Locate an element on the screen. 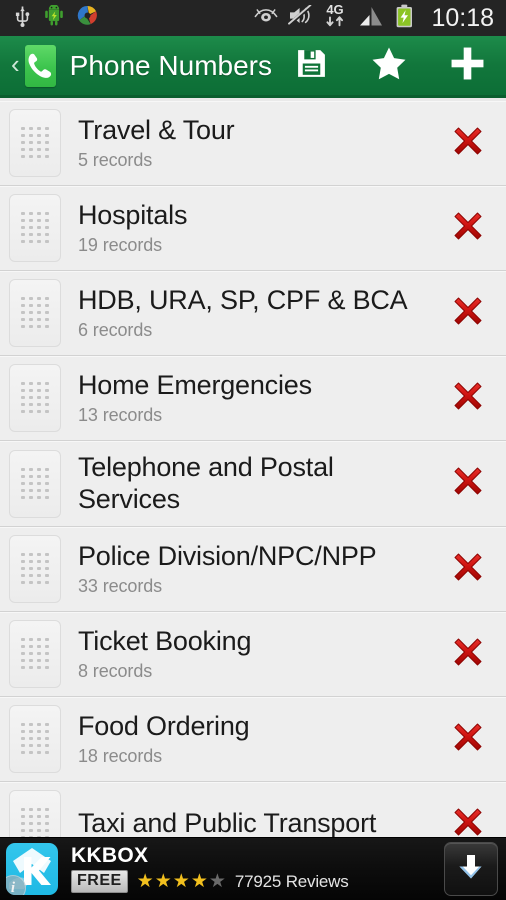 Image resolution: width=506 pixels, height=900 pixels. ad-text-block: KKBOX FREE ★ ★ ★ ★ ★ 77925 Reviews is located at coordinates (251, 868).